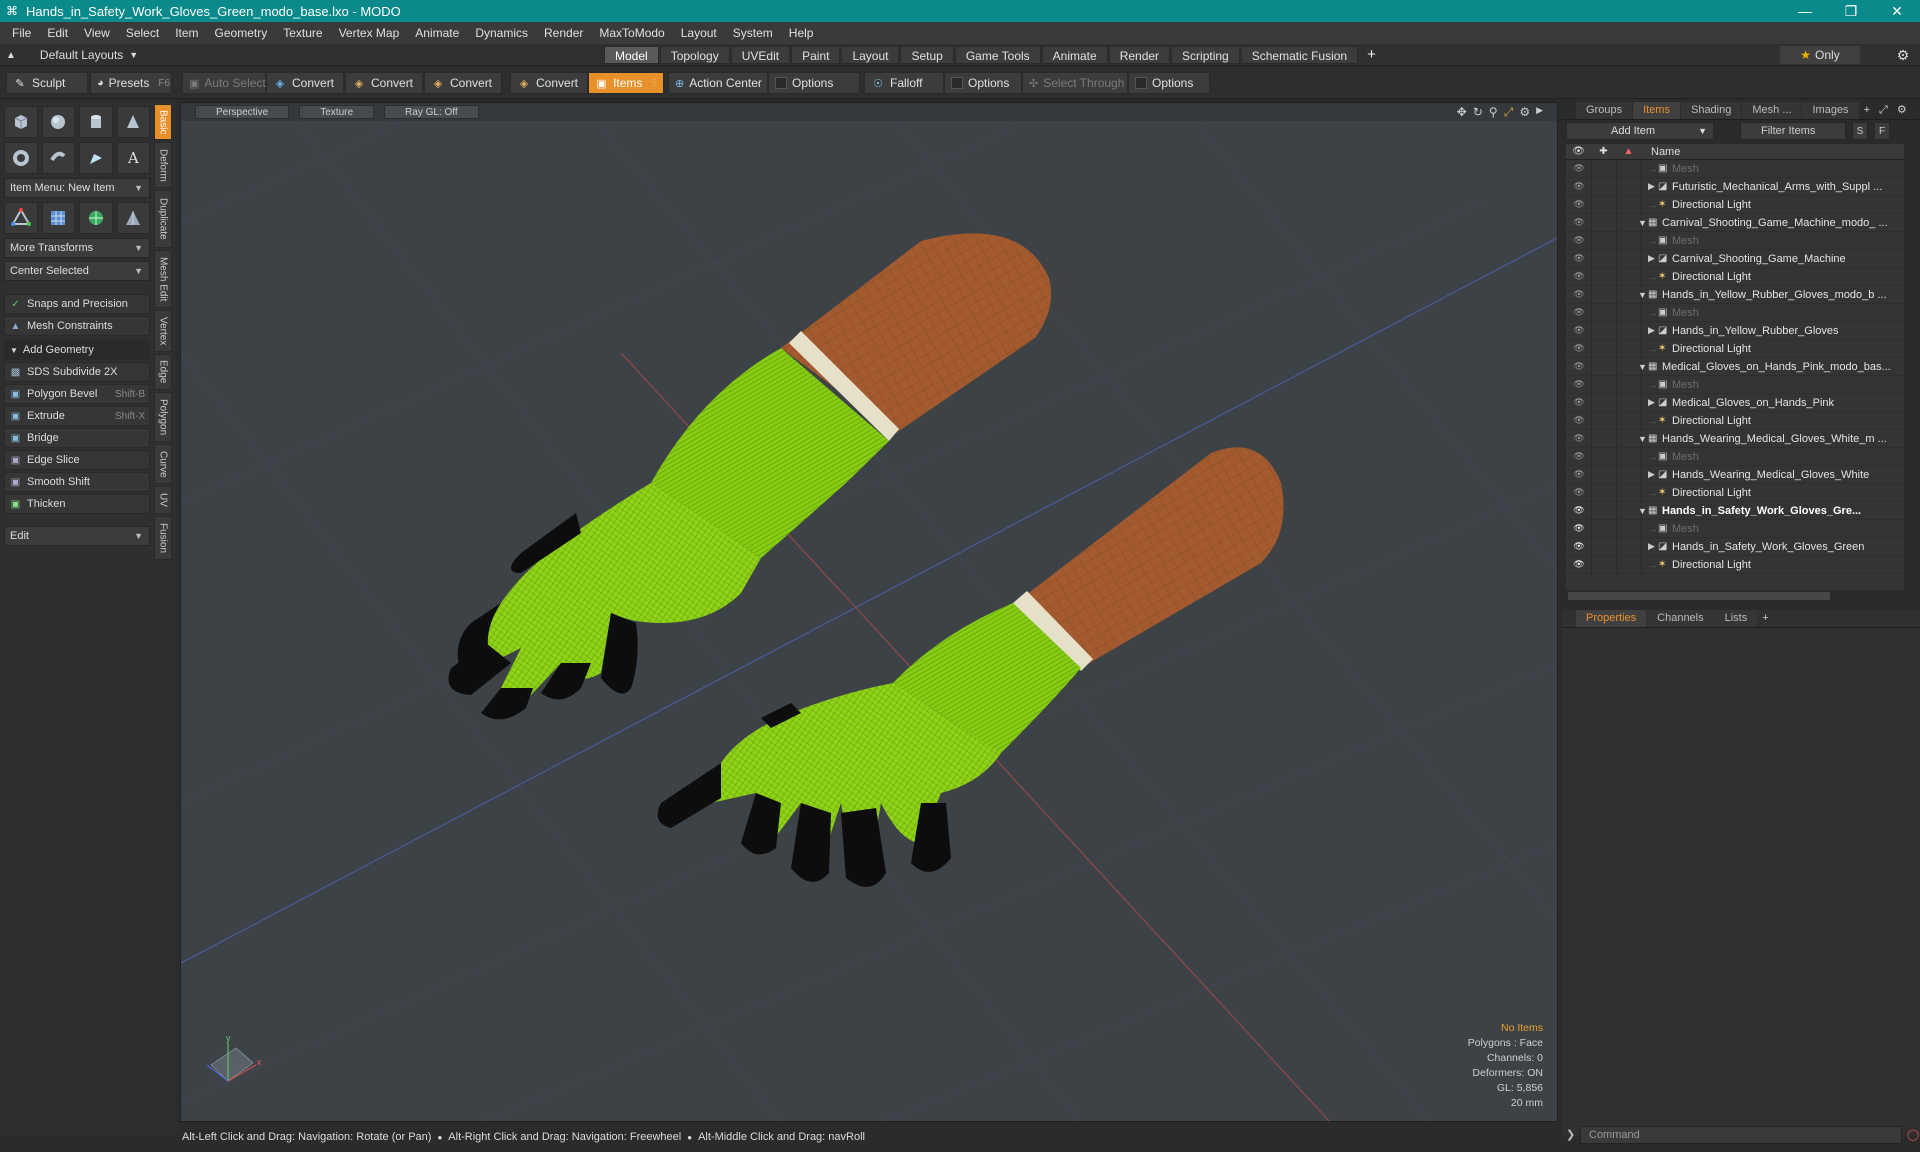  What do you see at coordinates (431, 112) in the screenshot?
I see `raygl-dropdown: Ray GL: Off` at bounding box center [431, 112].